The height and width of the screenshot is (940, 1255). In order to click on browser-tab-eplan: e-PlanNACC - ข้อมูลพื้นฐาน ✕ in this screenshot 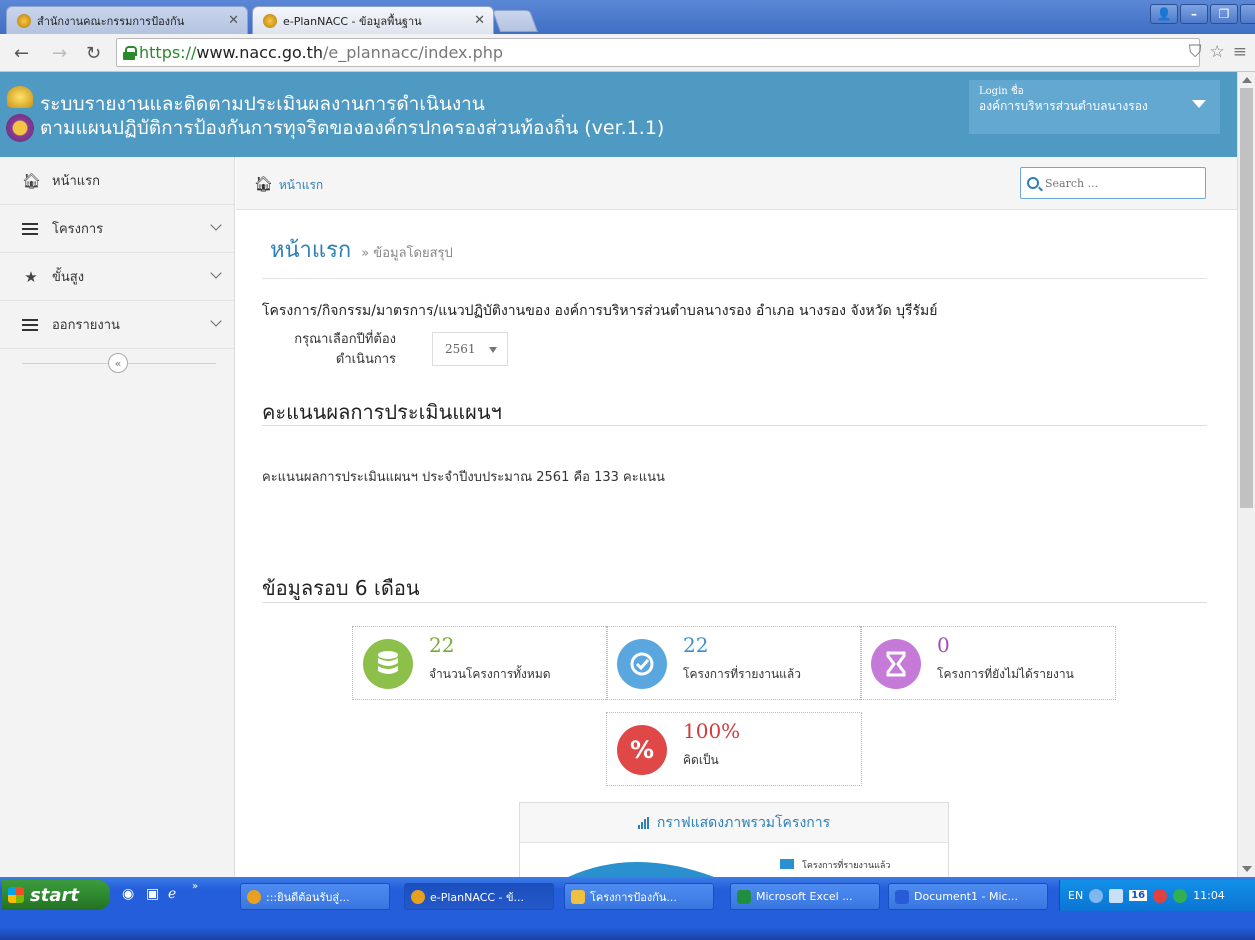, I will do `click(373, 20)`.